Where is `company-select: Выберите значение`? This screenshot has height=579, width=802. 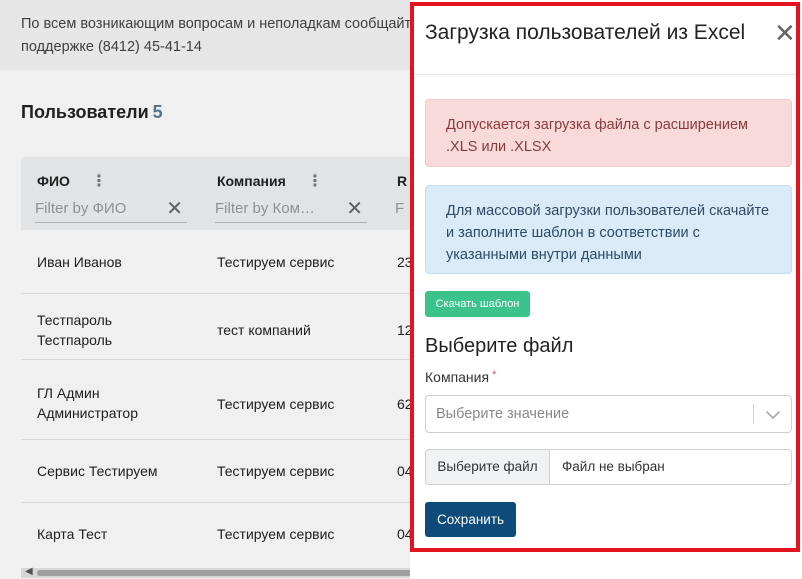 company-select: Выберите значение is located at coordinates (608, 414).